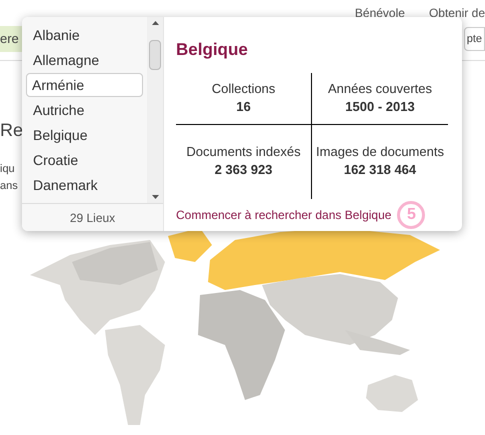  I want to click on intro-text: iqu, so click(7, 169).